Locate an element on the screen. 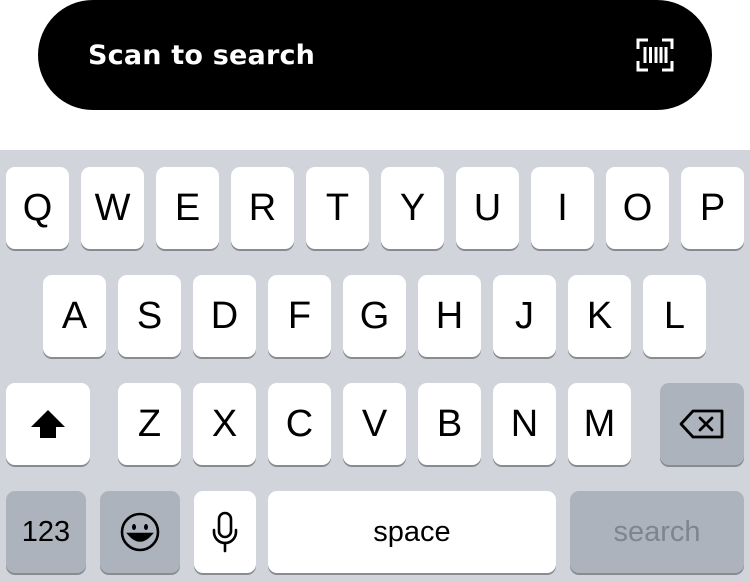 The image size is (750, 582). key-j: J is located at coordinates (524, 316).